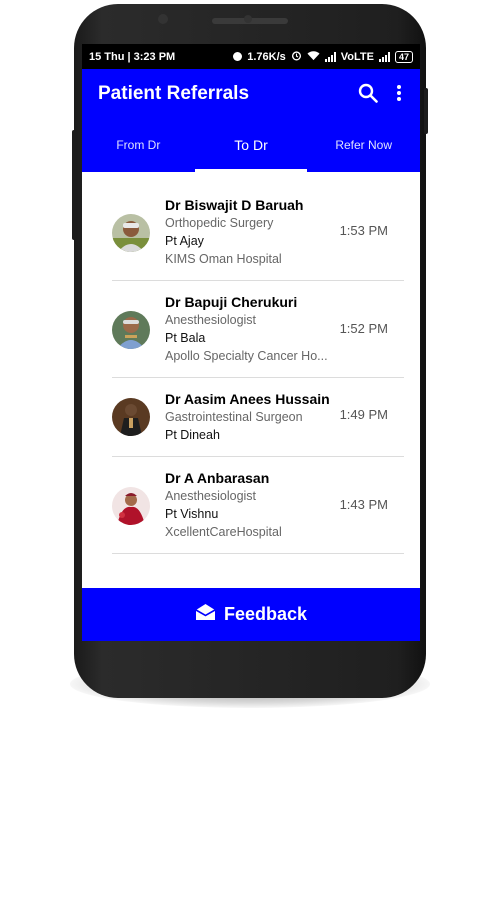  Describe the element at coordinates (368, 93) in the screenshot. I see `search-icon` at that location.